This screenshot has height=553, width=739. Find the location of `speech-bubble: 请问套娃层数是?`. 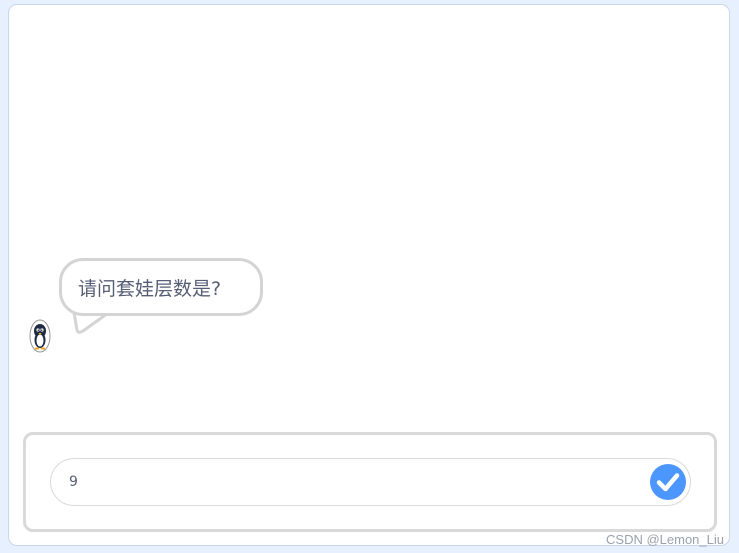

speech-bubble: 请问套娃层数是? is located at coordinates (161, 287).